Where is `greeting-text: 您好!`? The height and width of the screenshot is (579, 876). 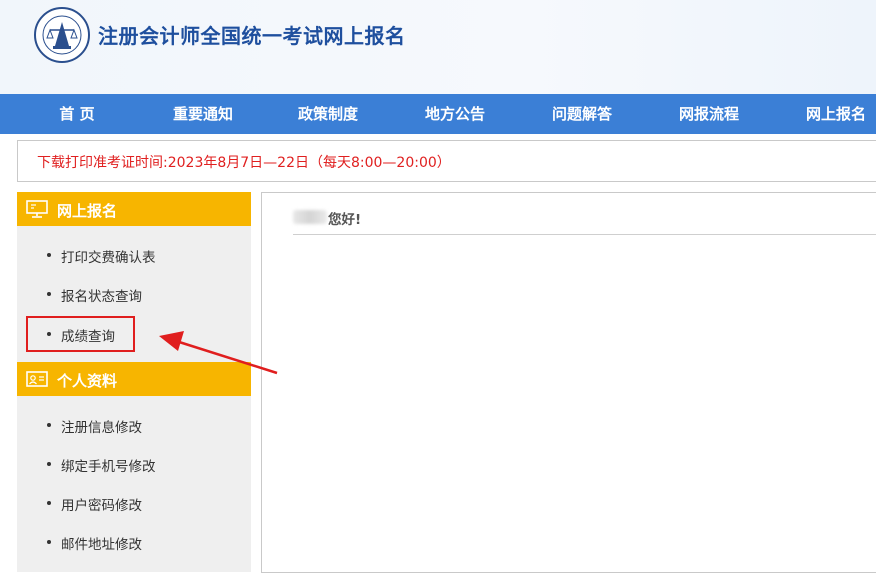 greeting-text: 您好! is located at coordinates (345, 220).